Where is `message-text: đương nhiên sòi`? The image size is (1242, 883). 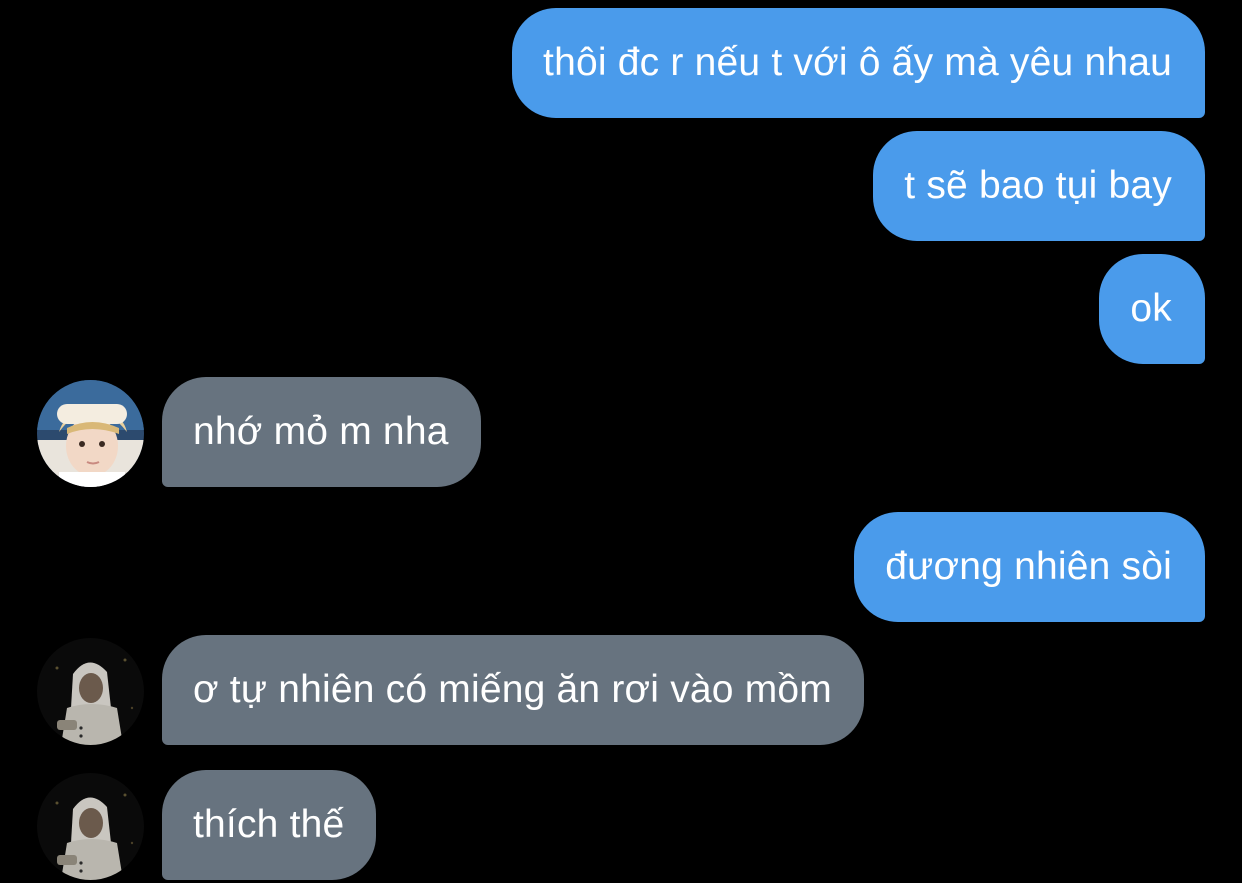
message-text: đương nhiên sòi is located at coordinates (1028, 566).